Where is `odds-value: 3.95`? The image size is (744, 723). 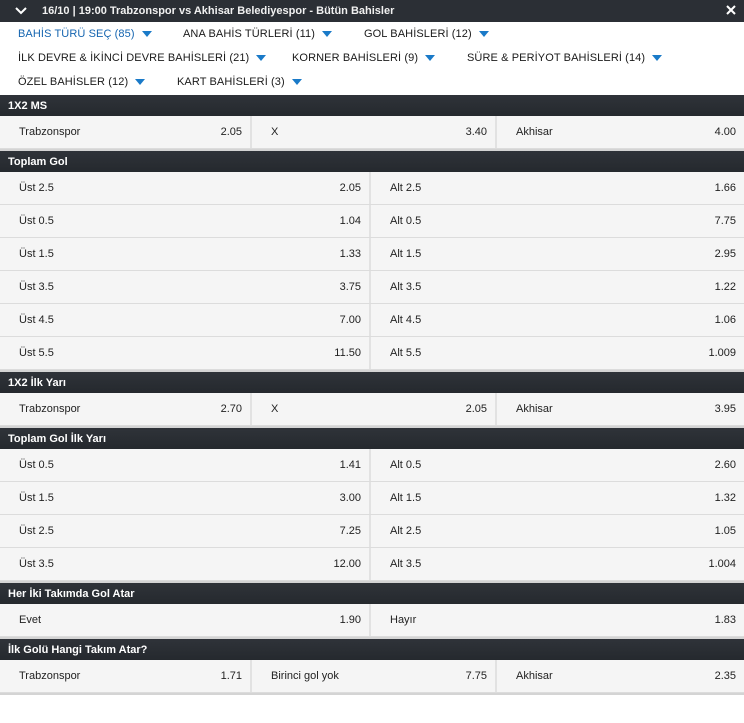
odds-value: 3.95 is located at coordinates (725, 409).